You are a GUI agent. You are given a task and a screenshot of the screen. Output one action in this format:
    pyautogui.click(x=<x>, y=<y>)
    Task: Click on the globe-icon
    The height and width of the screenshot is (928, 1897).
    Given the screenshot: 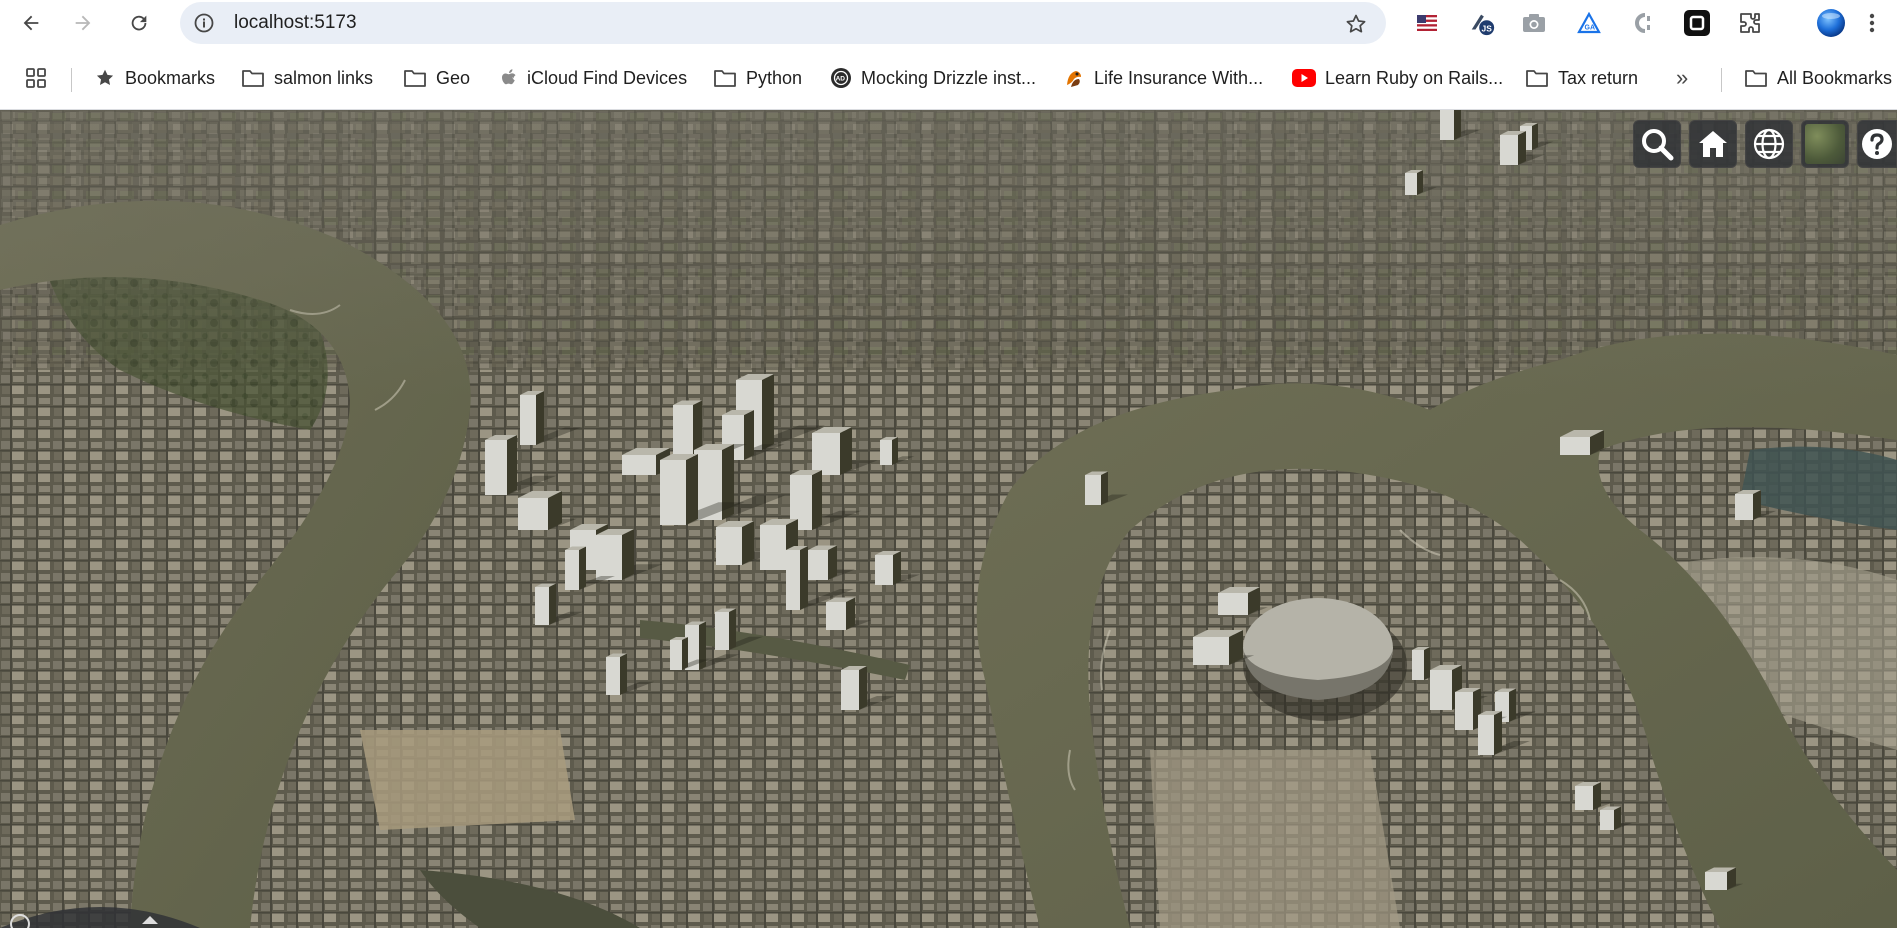 What is the action you would take?
    pyautogui.click(x=1769, y=144)
    